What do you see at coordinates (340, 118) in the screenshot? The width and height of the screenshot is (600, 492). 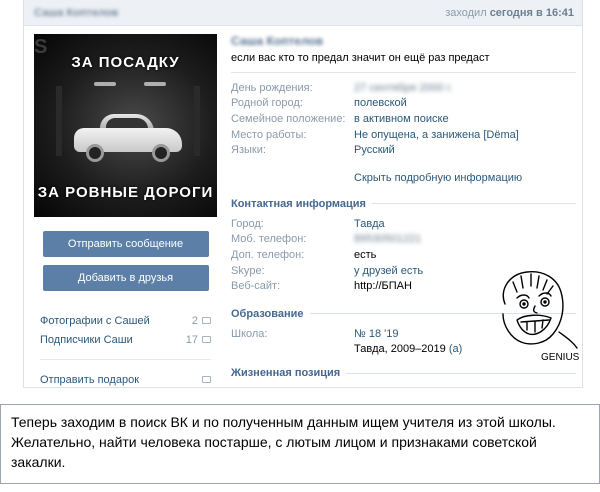 I see `info-row-relationship: Семейное положение: в активном поиске` at bounding box center [340, 118].